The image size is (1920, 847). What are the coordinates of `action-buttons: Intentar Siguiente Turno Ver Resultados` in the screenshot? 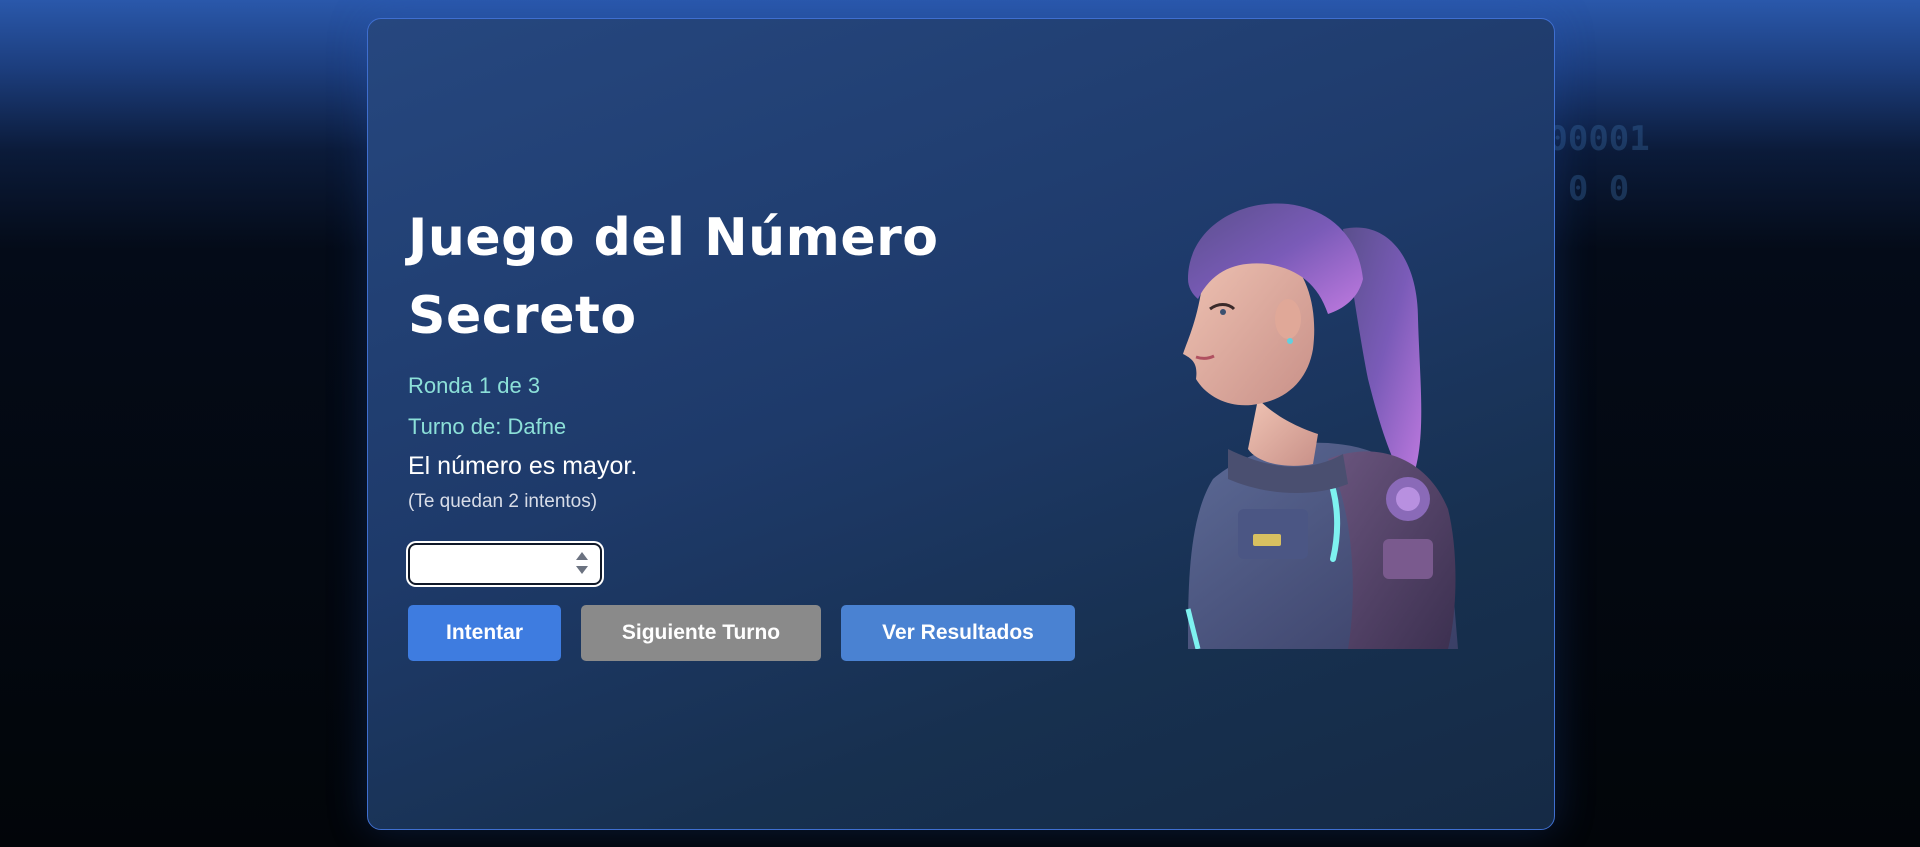 It's located at (758, 633).